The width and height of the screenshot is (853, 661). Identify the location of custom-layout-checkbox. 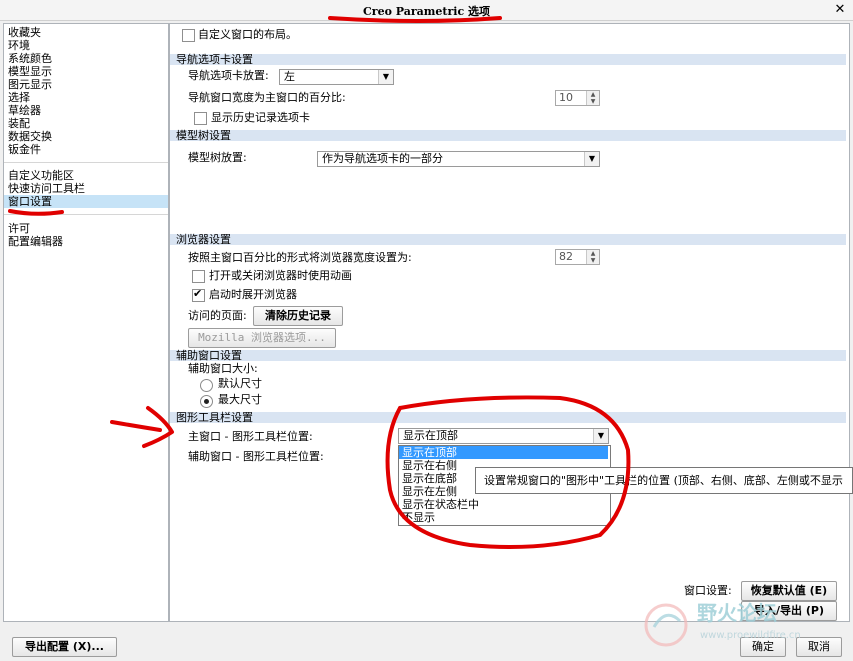
(188, 35).